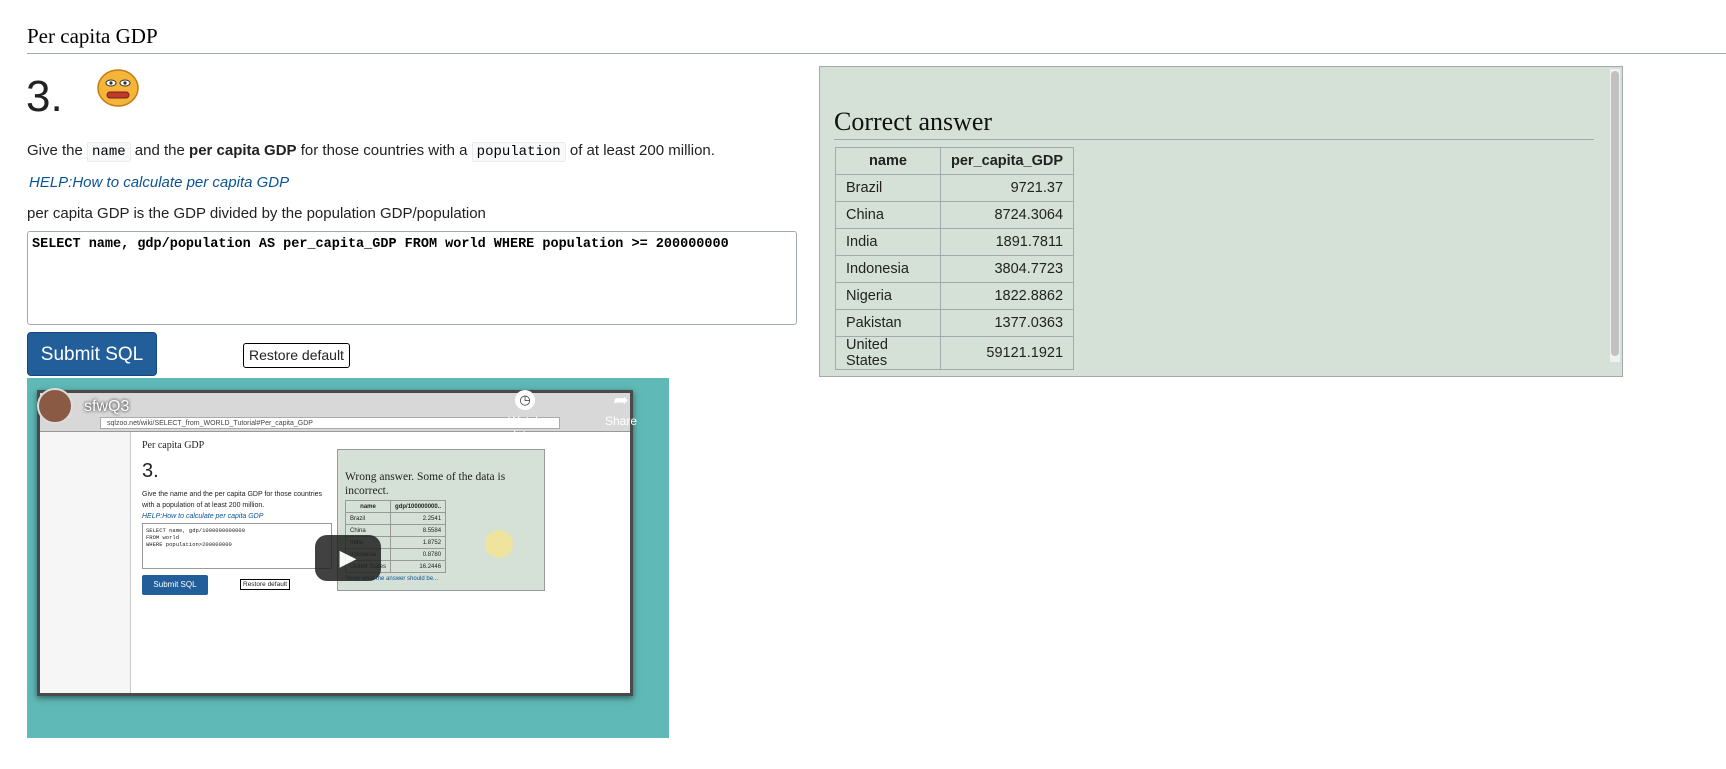 Image resolution: width=1726 pixels, height=769 pixels. What do you see at coordinates (118, 88) in the screenshot?
I see `smiley-face-icon` at bounding box center [118, 88].